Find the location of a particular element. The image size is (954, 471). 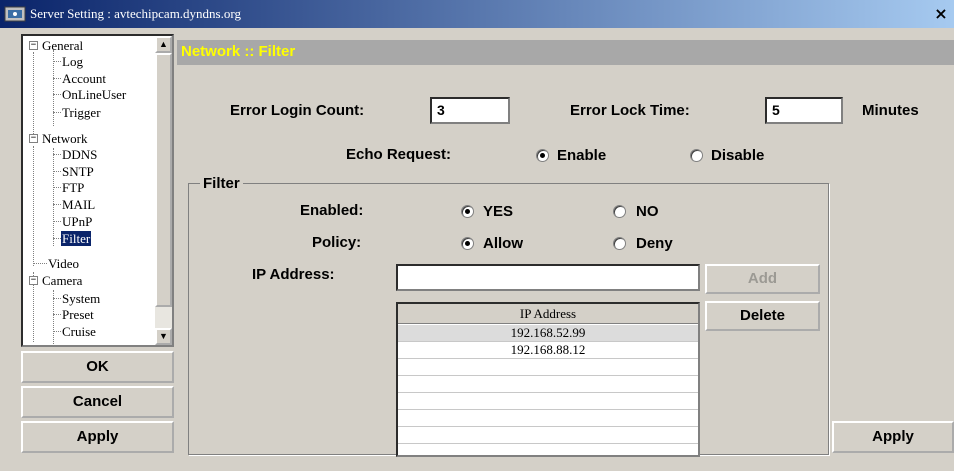

tree-item-ddns: DDNS is located at coordinates (79, 154).